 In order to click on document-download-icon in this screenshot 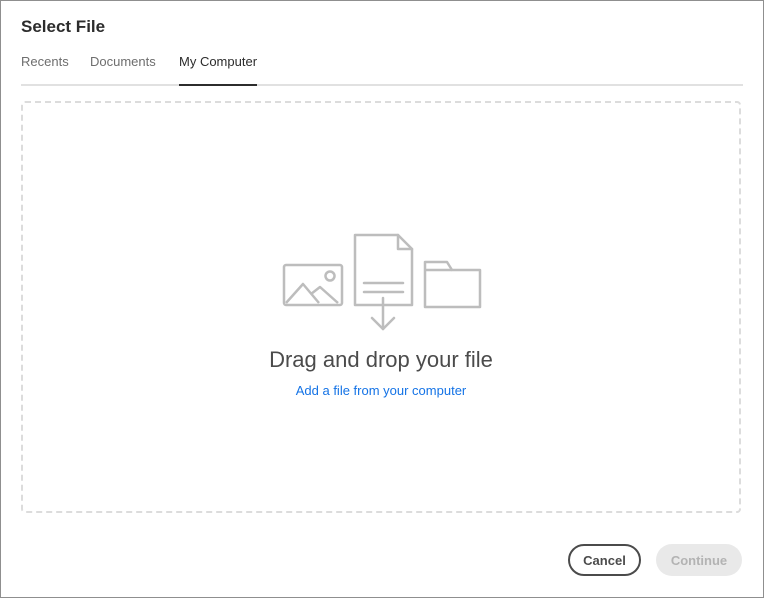, I will do `click(383, 282)`.